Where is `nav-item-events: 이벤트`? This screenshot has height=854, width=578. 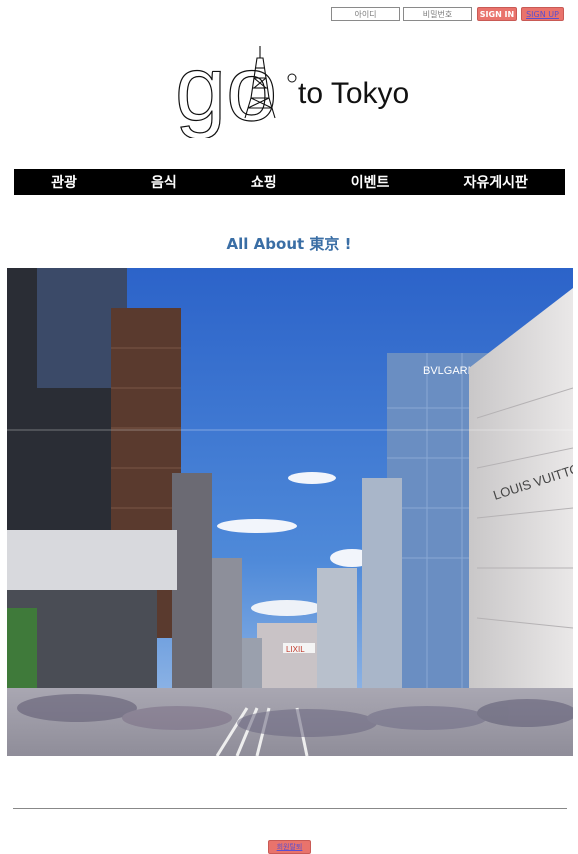 nav-item-events: 이벤트 is located at coordinates (370, 182).